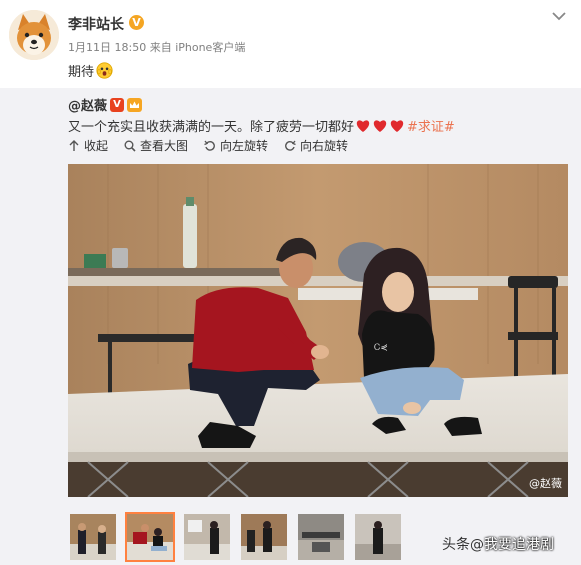 This screenshot has height=565, width=581. What do you see at coordinates (381, 348) in the screenshot?
I see `svg-text: Ꮯ⋞` at bounding box center [381, 348].